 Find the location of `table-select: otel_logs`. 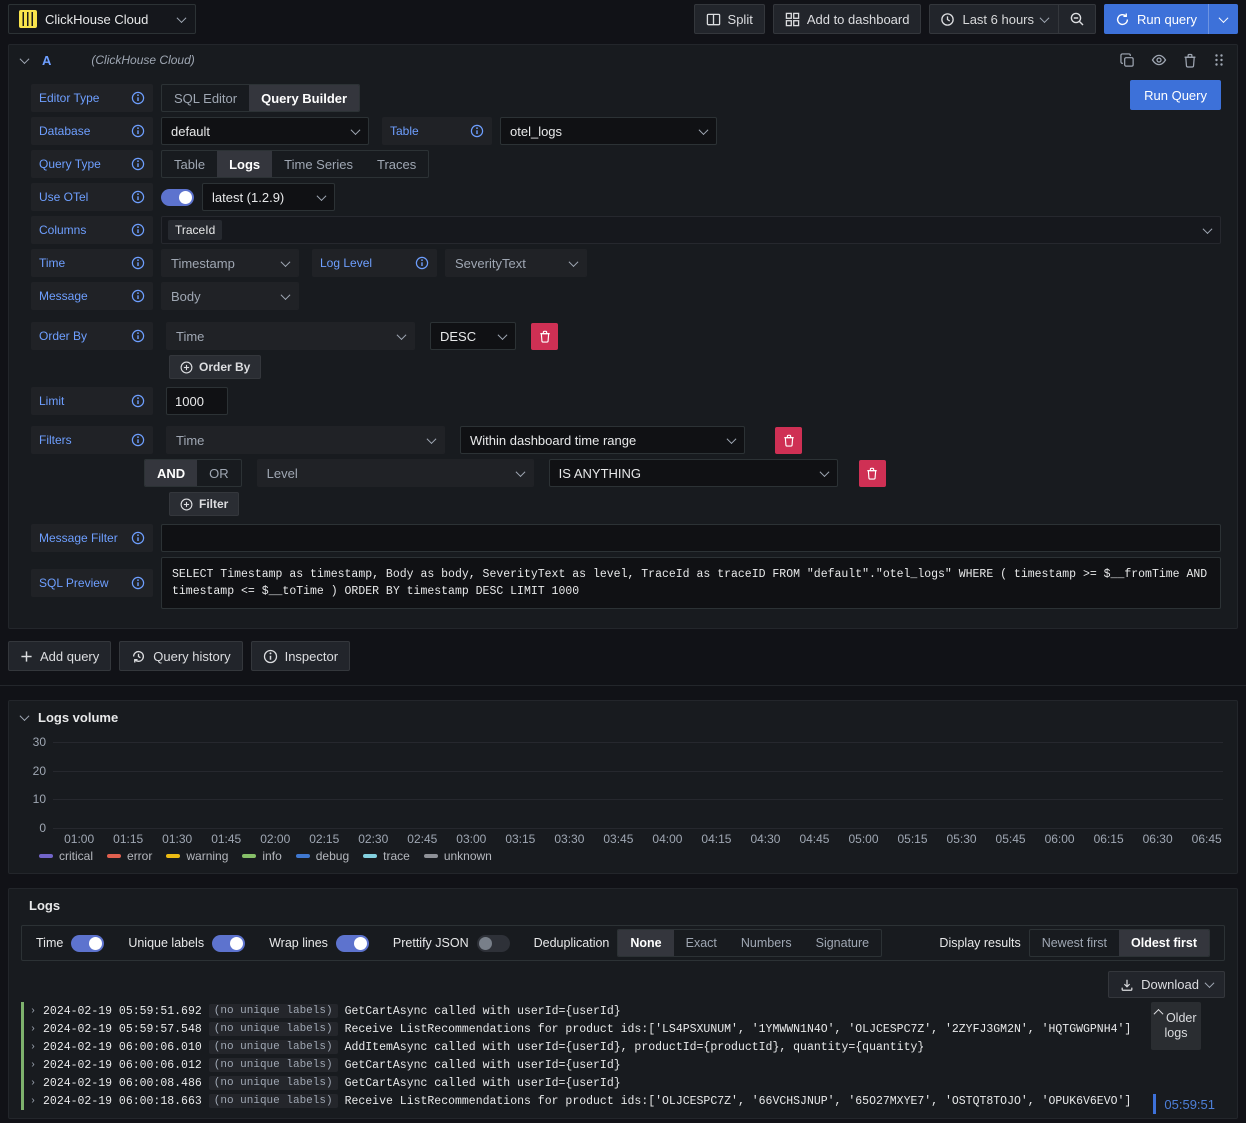

table-select: otel_logs is located at coordinates (608, 131).